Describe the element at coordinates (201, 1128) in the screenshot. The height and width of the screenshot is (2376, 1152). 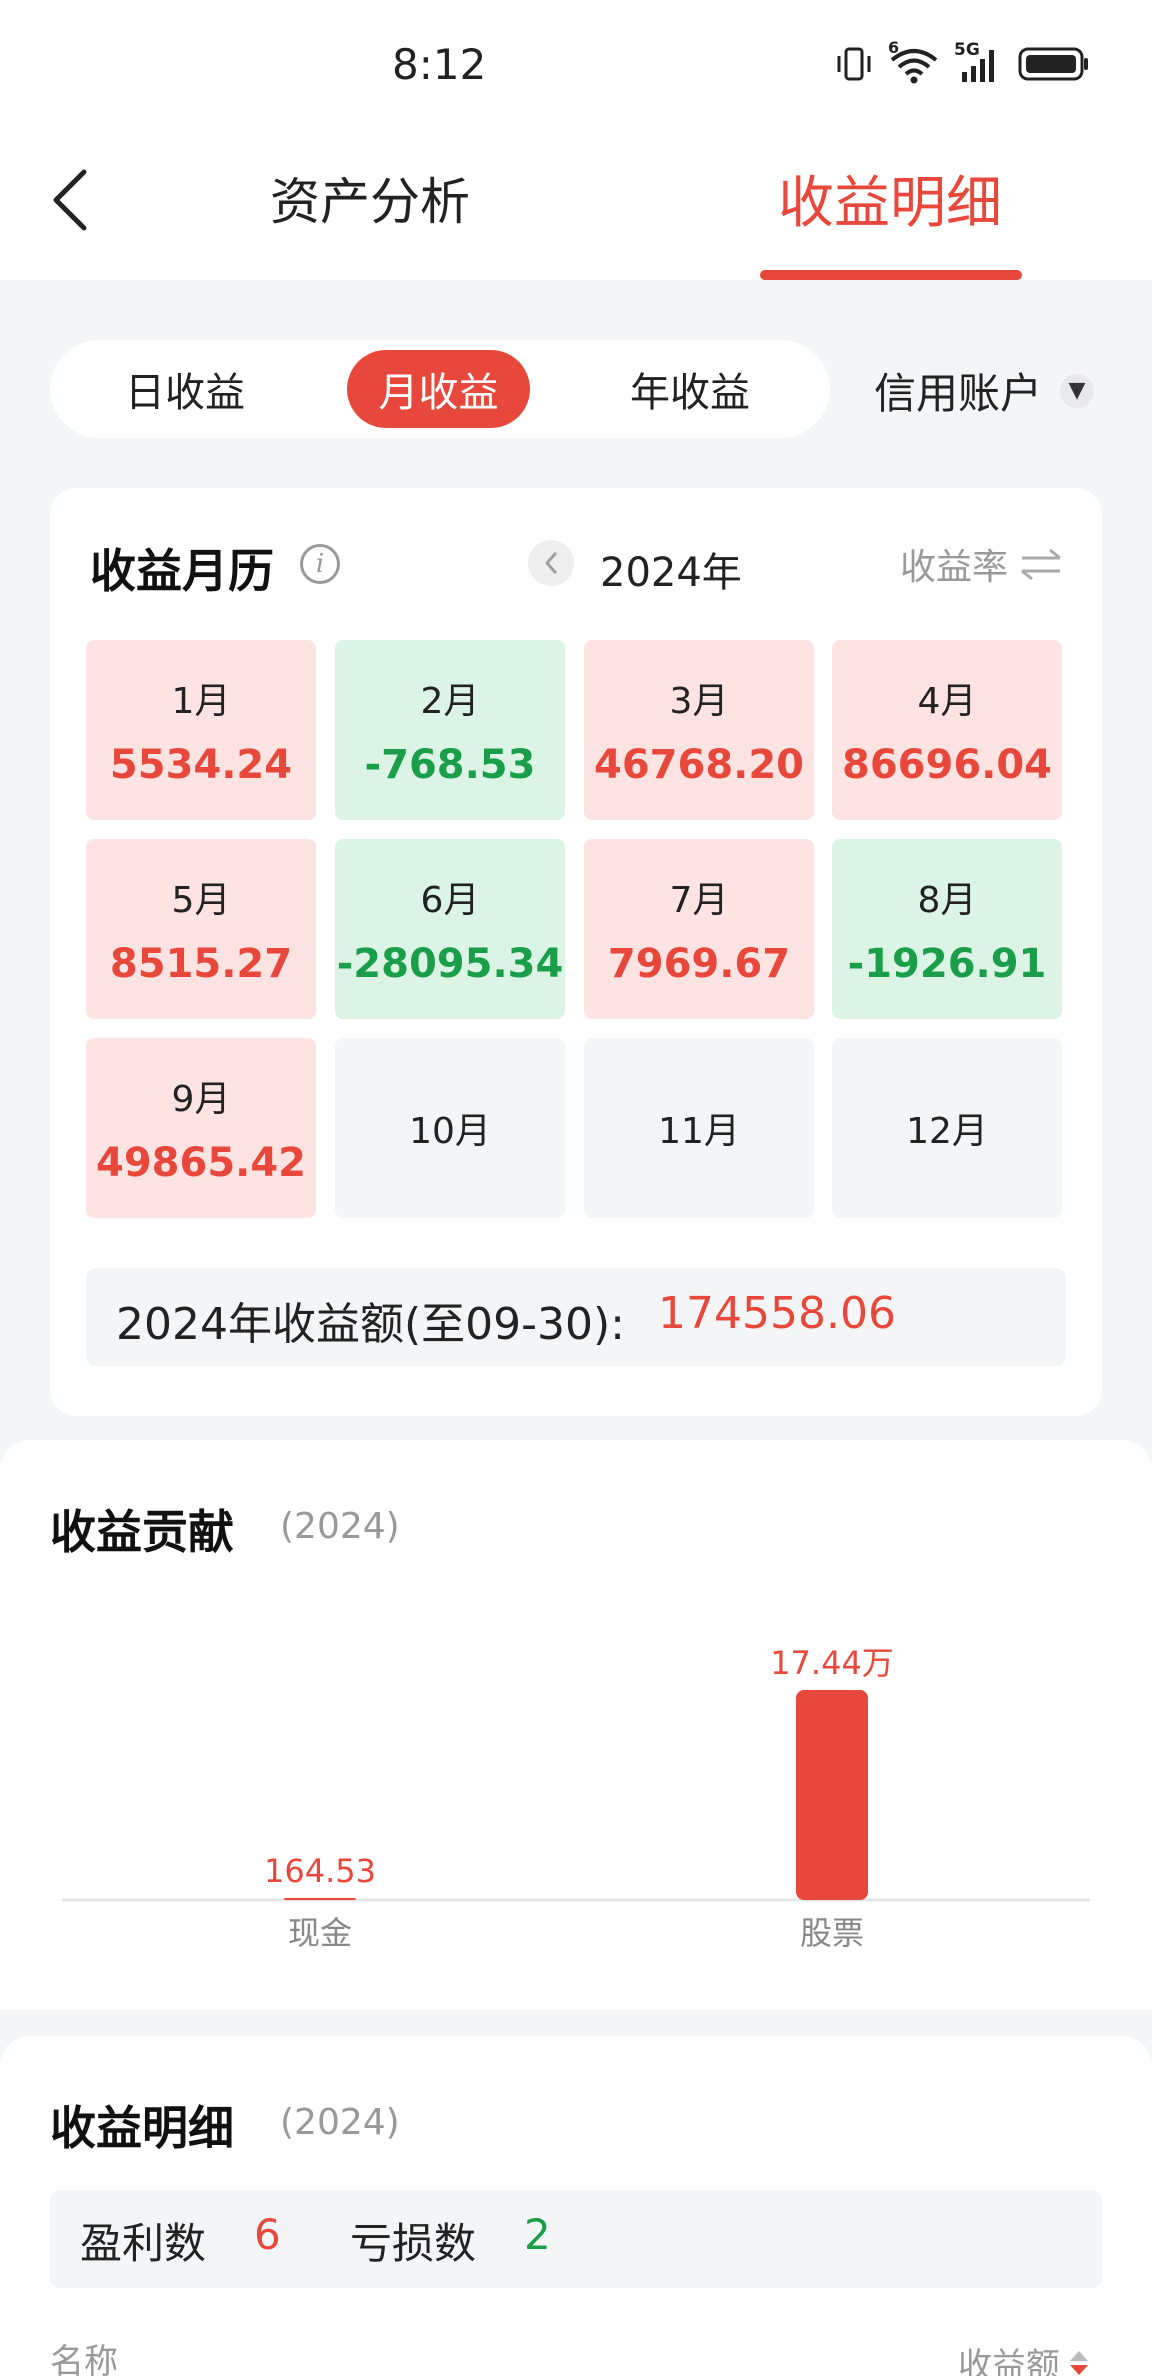
I see `month-cell: 9月 49865.42` at that location.